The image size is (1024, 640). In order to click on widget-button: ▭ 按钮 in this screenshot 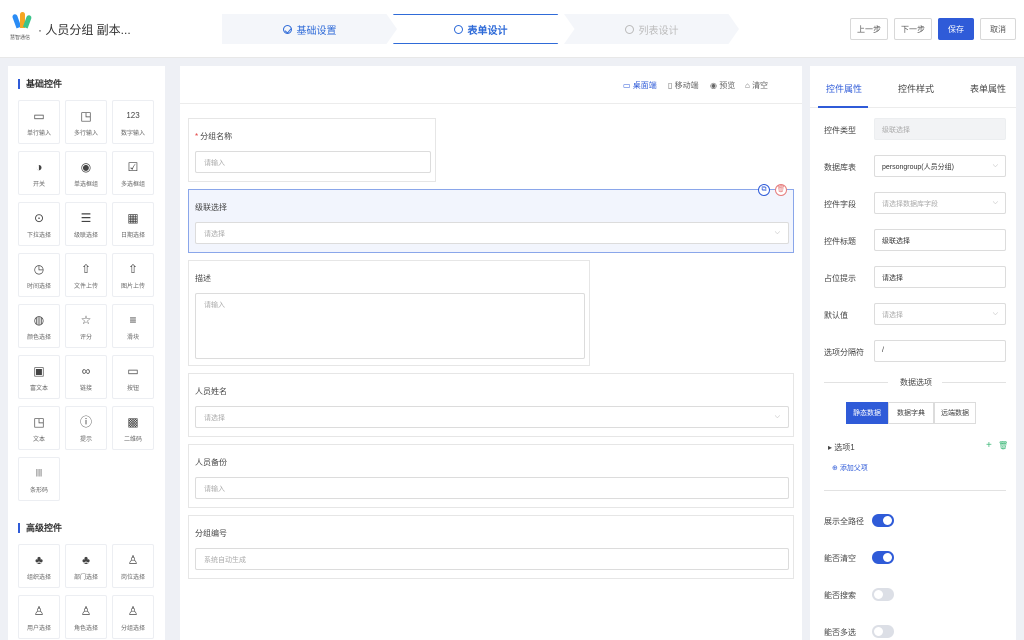, I will do `click(133, 377)`.